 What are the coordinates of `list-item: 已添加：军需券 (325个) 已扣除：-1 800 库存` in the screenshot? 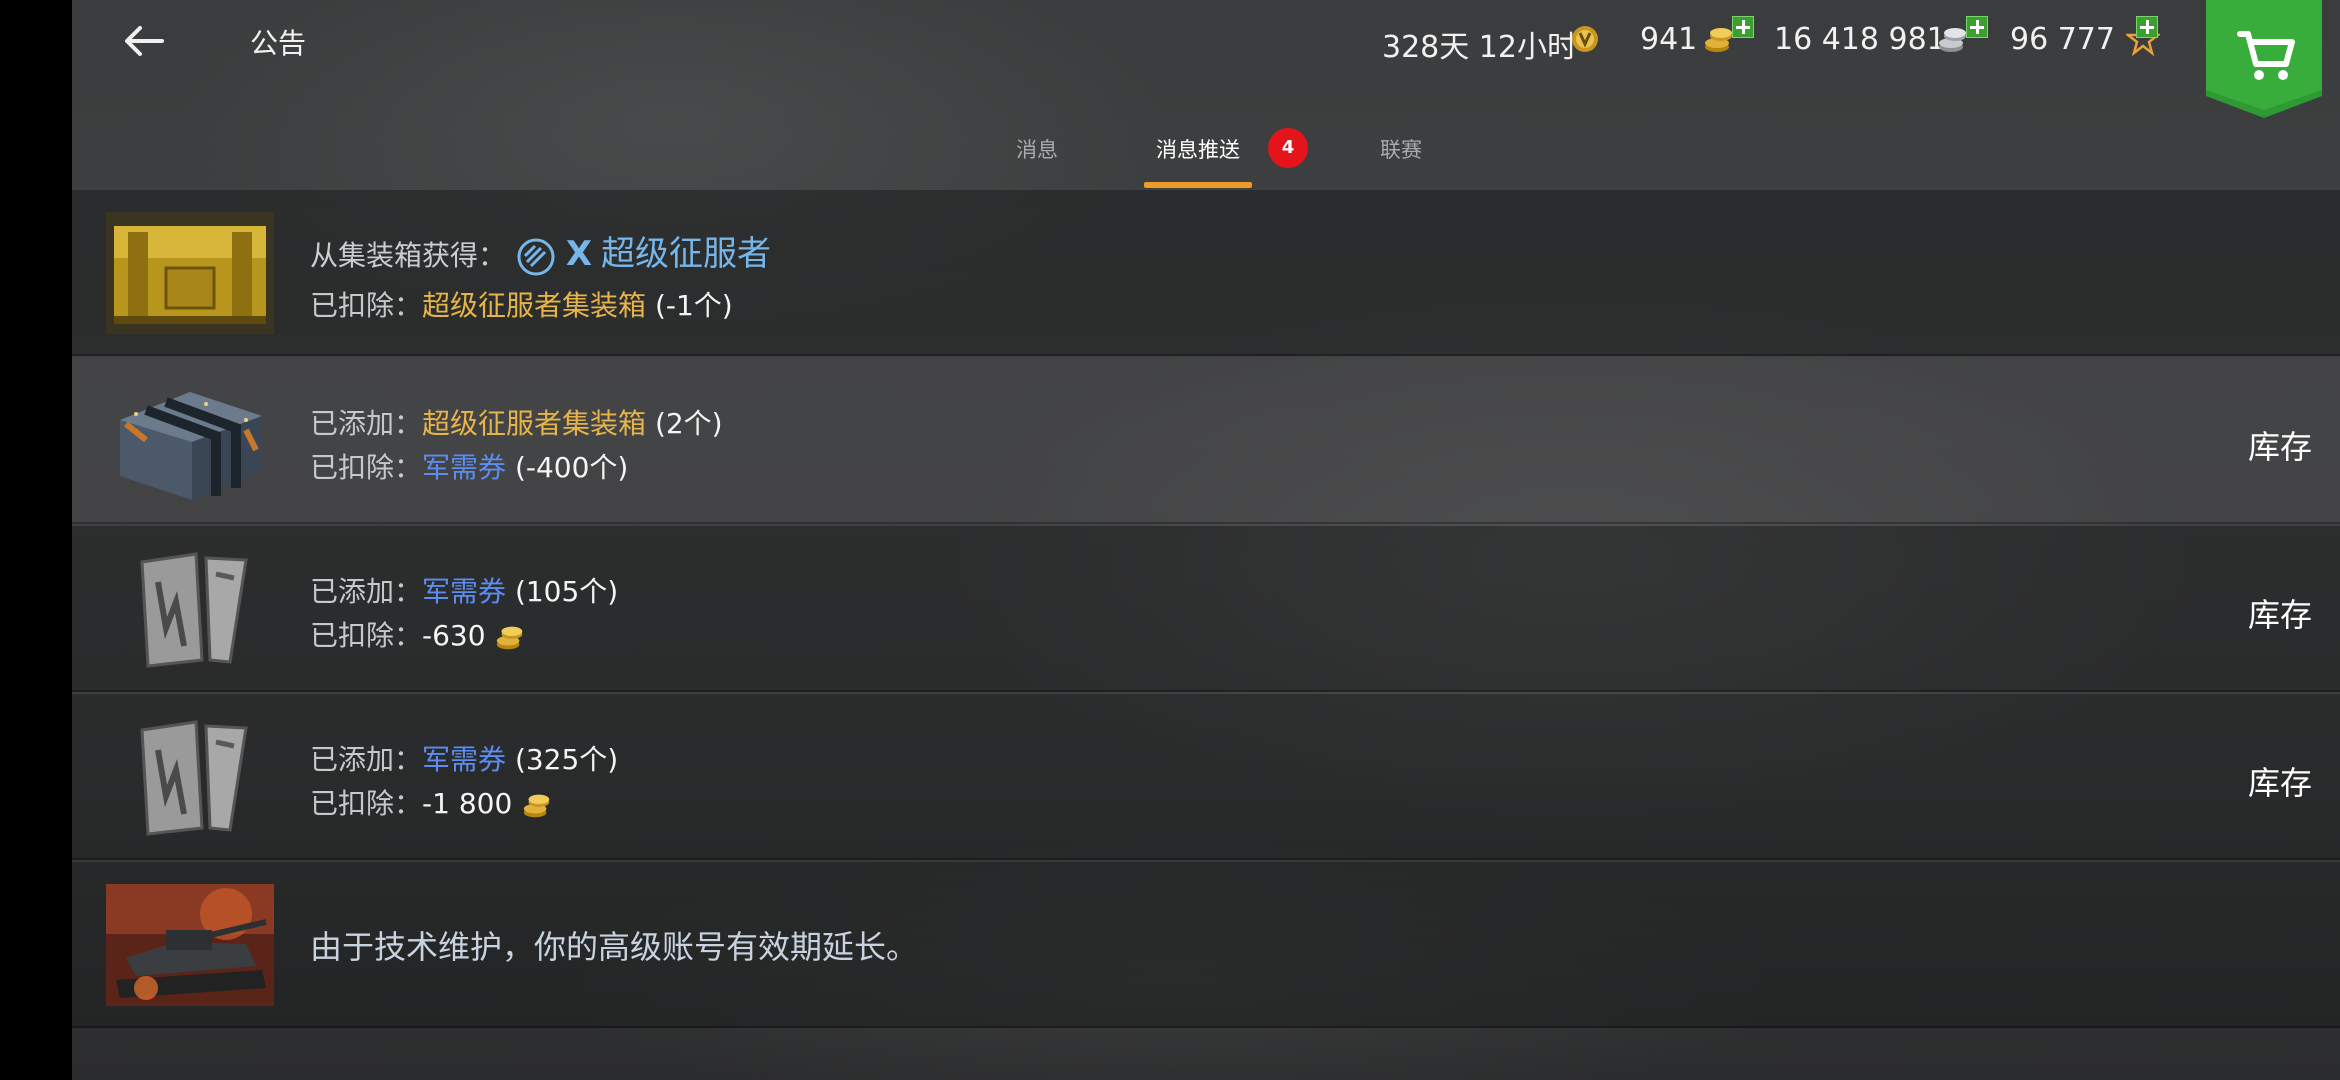 It's located at (1206, 777).